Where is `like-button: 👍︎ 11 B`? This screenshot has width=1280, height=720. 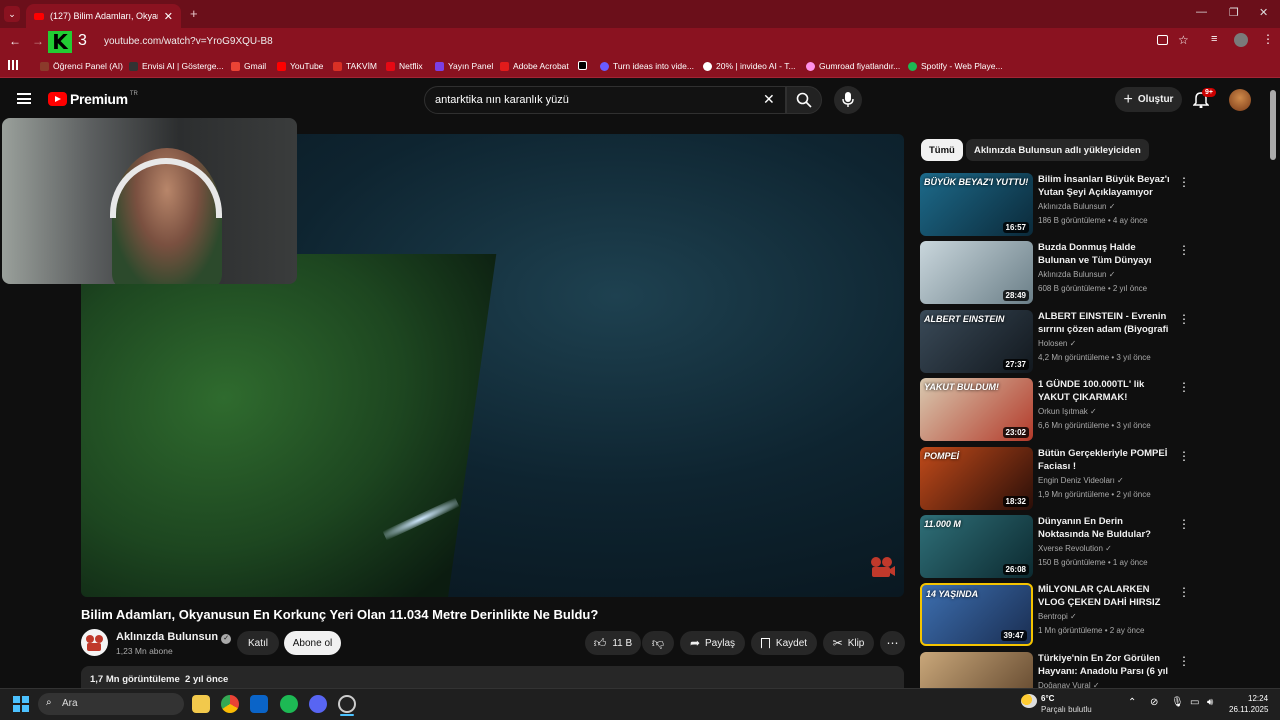
like-button: 👍︎ 11 B is located at coordinates (613, 643).